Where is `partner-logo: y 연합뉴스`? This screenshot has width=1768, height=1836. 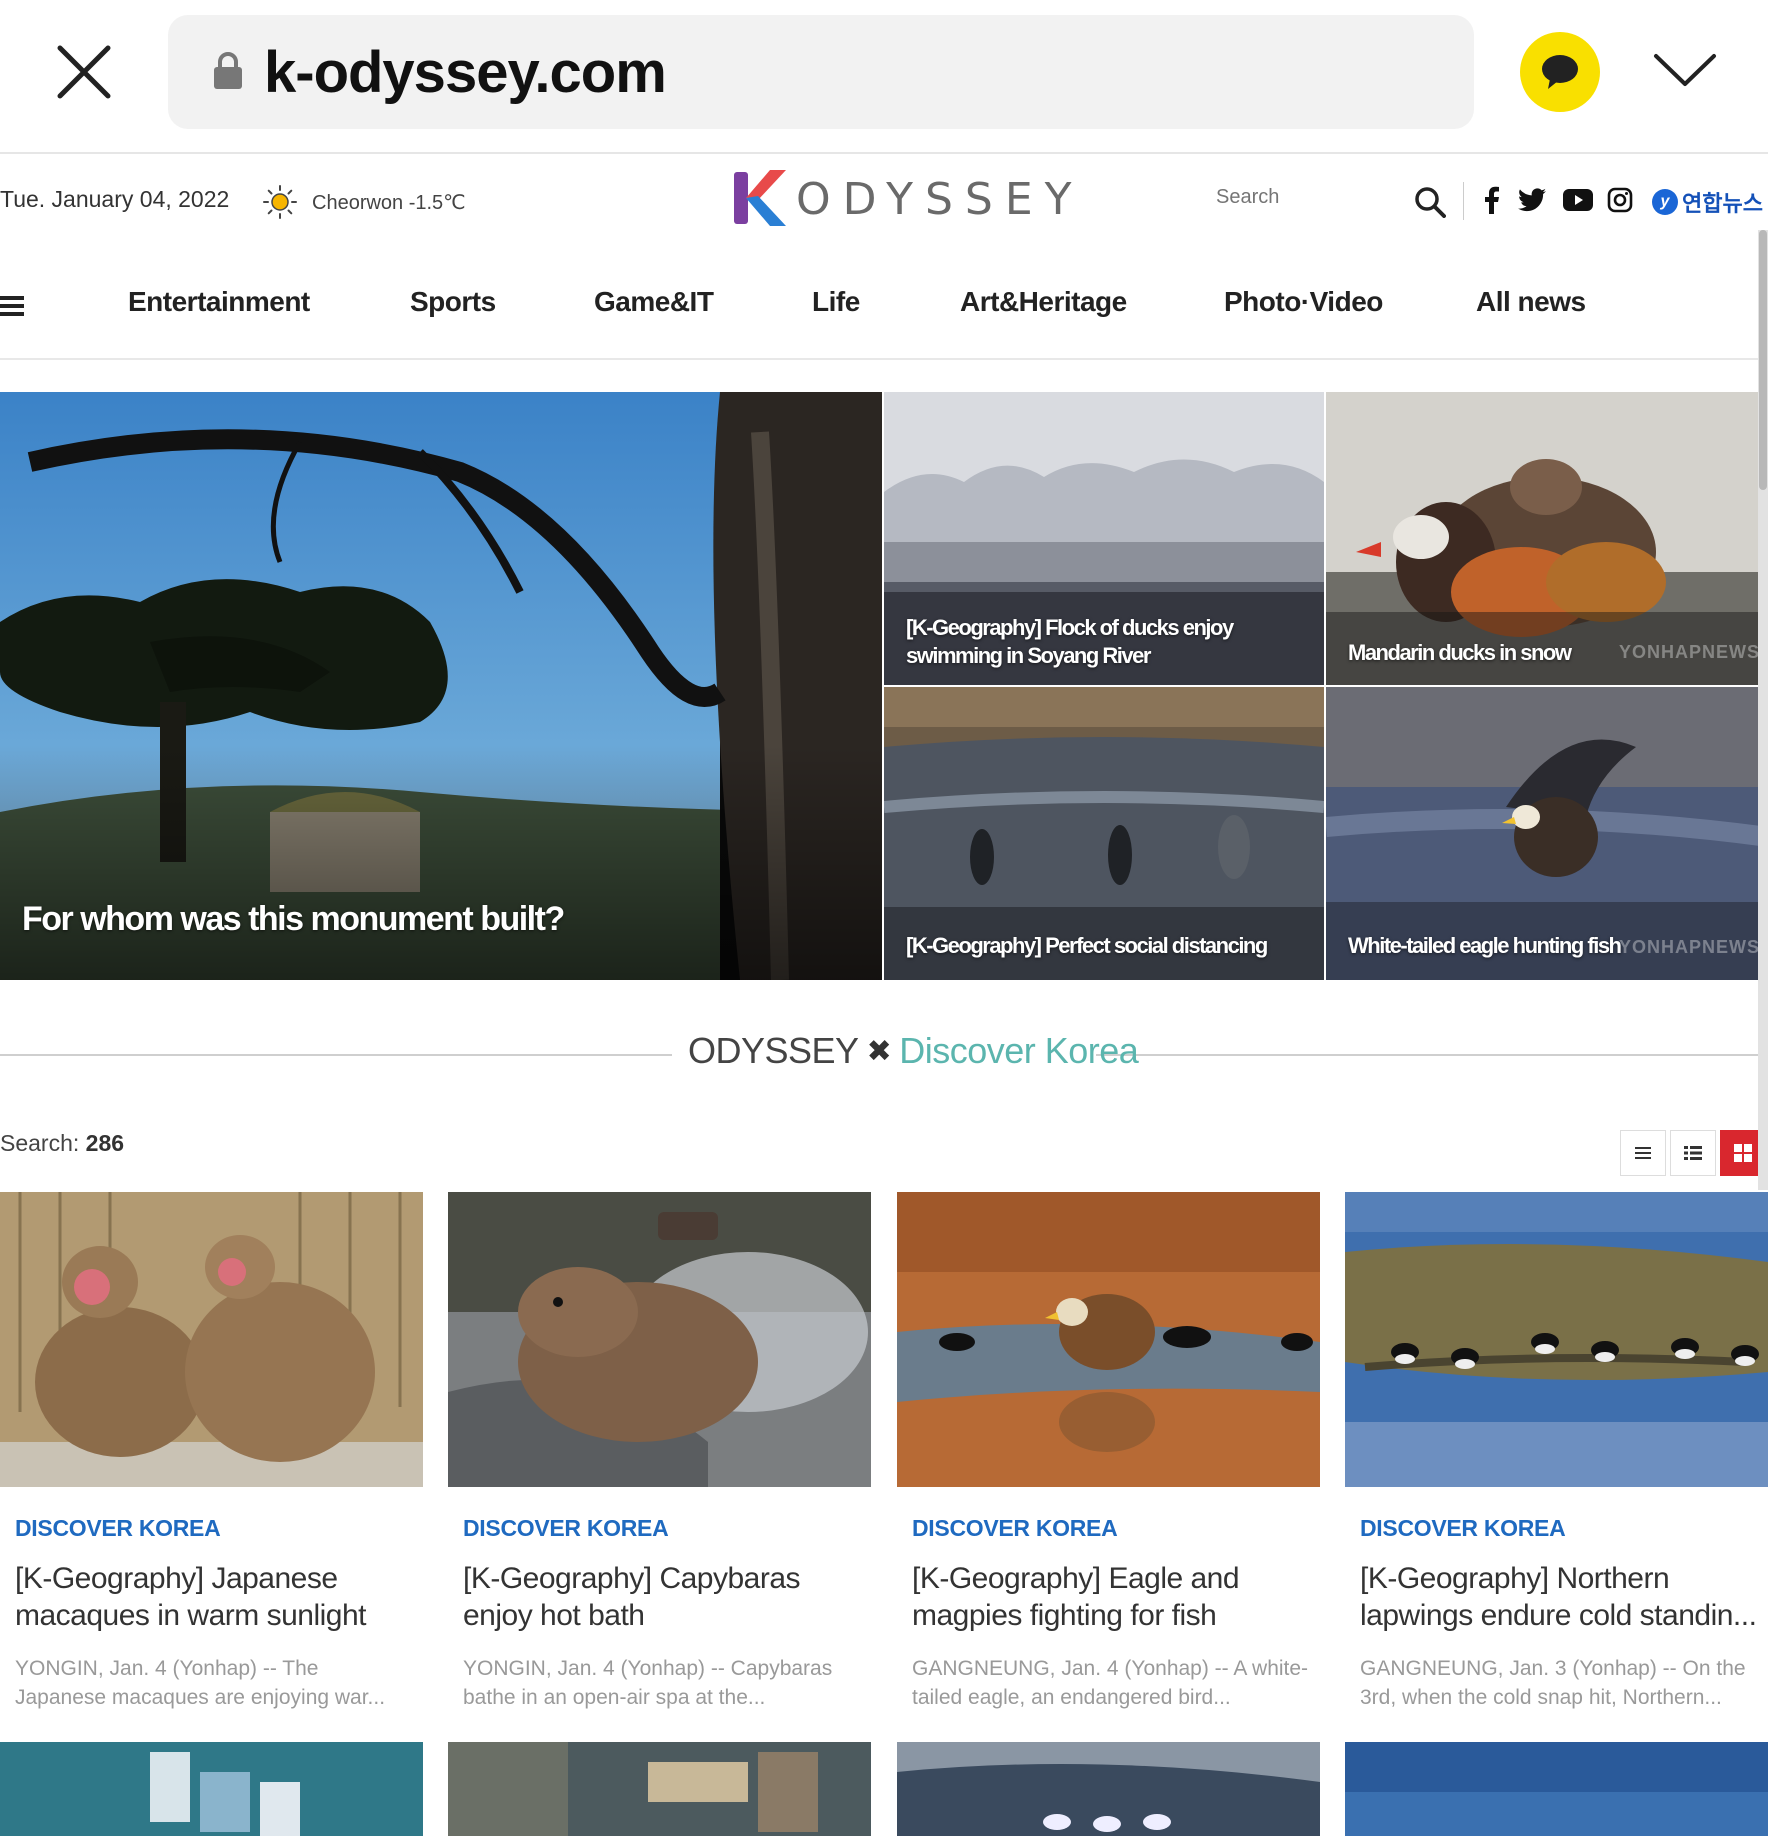
partner-logo: y 연합뉴스 is located at coordinates (1707, 202).